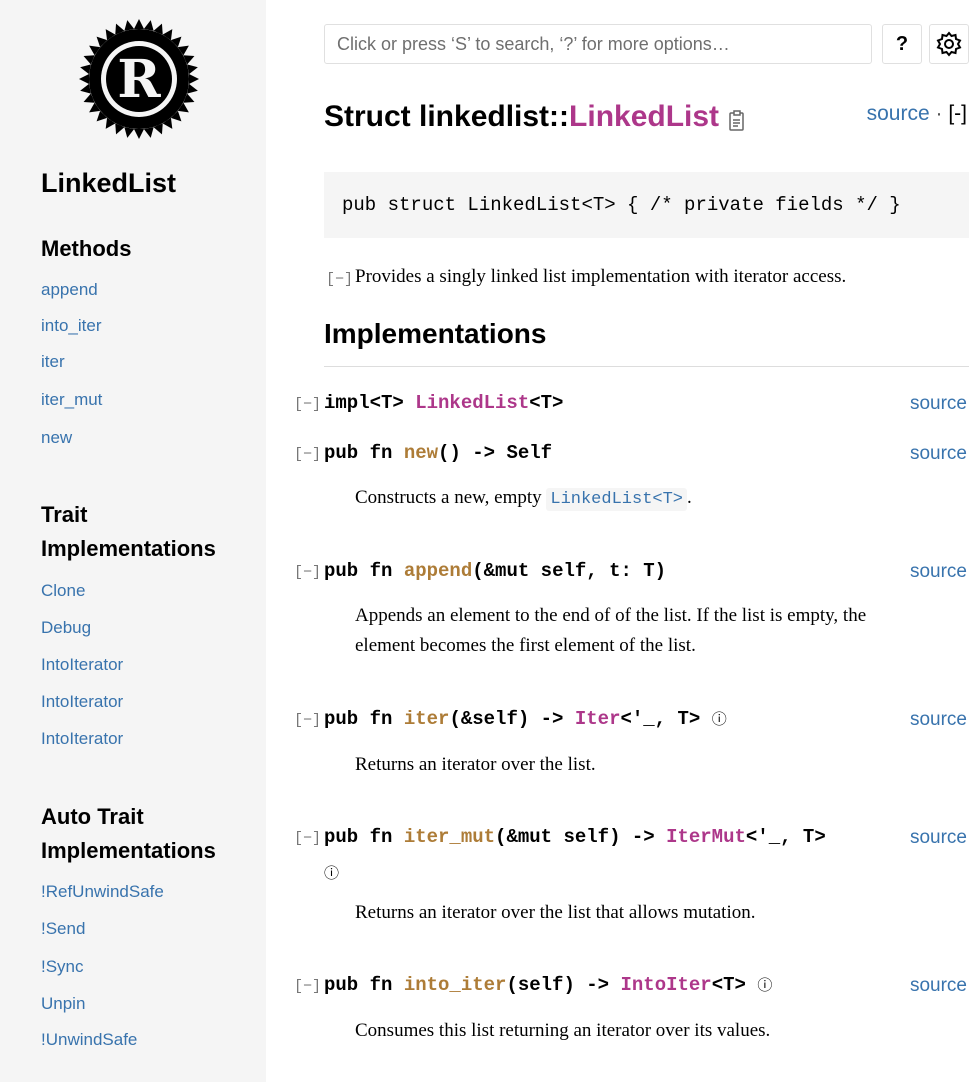 The width and height of the screenshot is (977, 1082). I want to click on method-append-source-link: source, so click(938, 572).